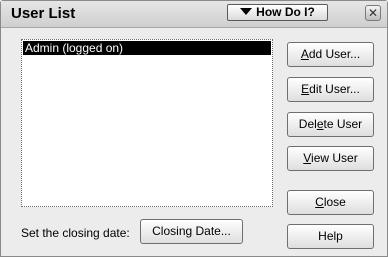 The width and height of the screenshot is (388, 257). What do you see at coordinates (285, 12) in the screenshot?
I see `how-do-i-label: How Do I?` at bounding box center [285, 12].